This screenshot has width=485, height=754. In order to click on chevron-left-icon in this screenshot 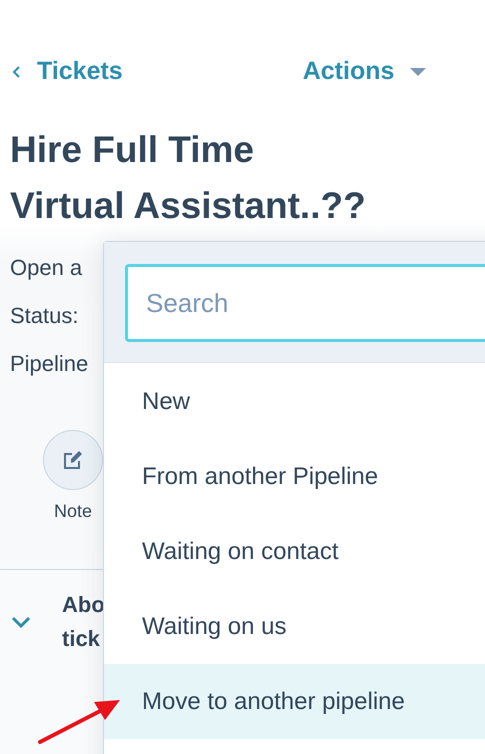, I will do `click(16, 72)`.